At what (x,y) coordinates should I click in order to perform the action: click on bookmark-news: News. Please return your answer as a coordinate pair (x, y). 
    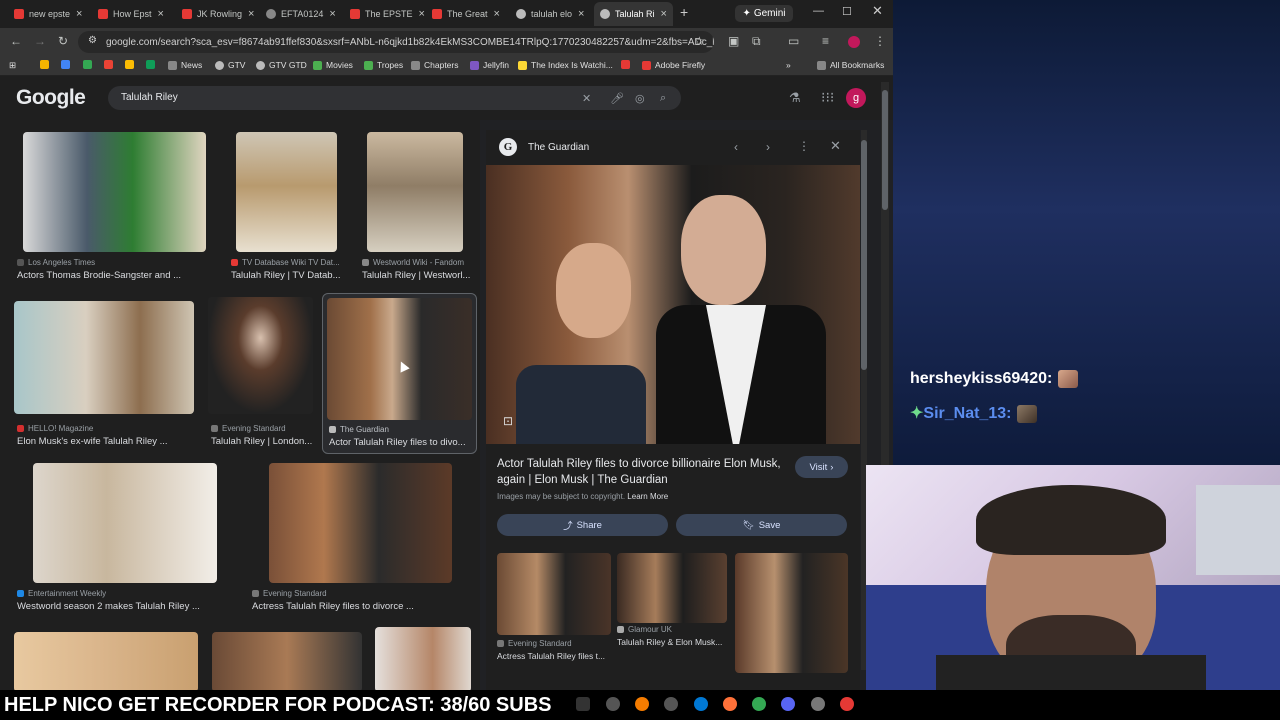
    Looking at the image, I should click on (185, 65).